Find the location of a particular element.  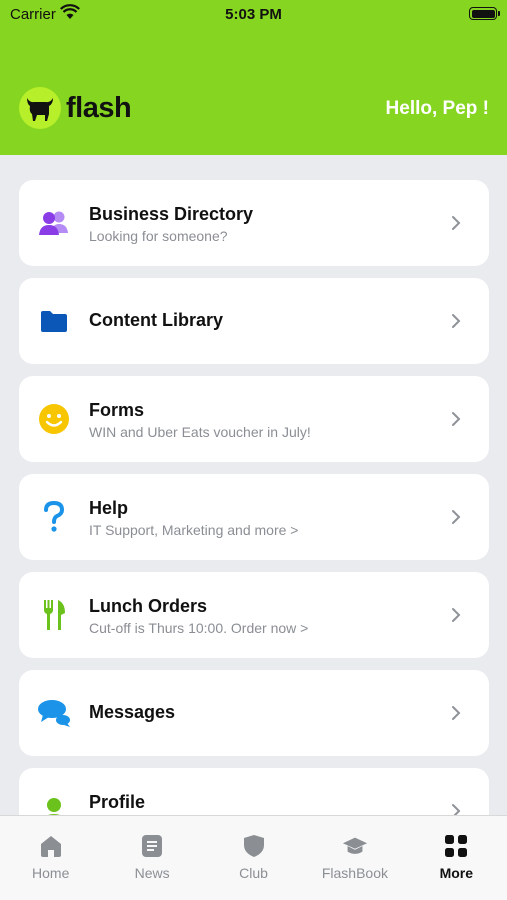

menu-item-title: Messages is located at coordinates (132, 712).